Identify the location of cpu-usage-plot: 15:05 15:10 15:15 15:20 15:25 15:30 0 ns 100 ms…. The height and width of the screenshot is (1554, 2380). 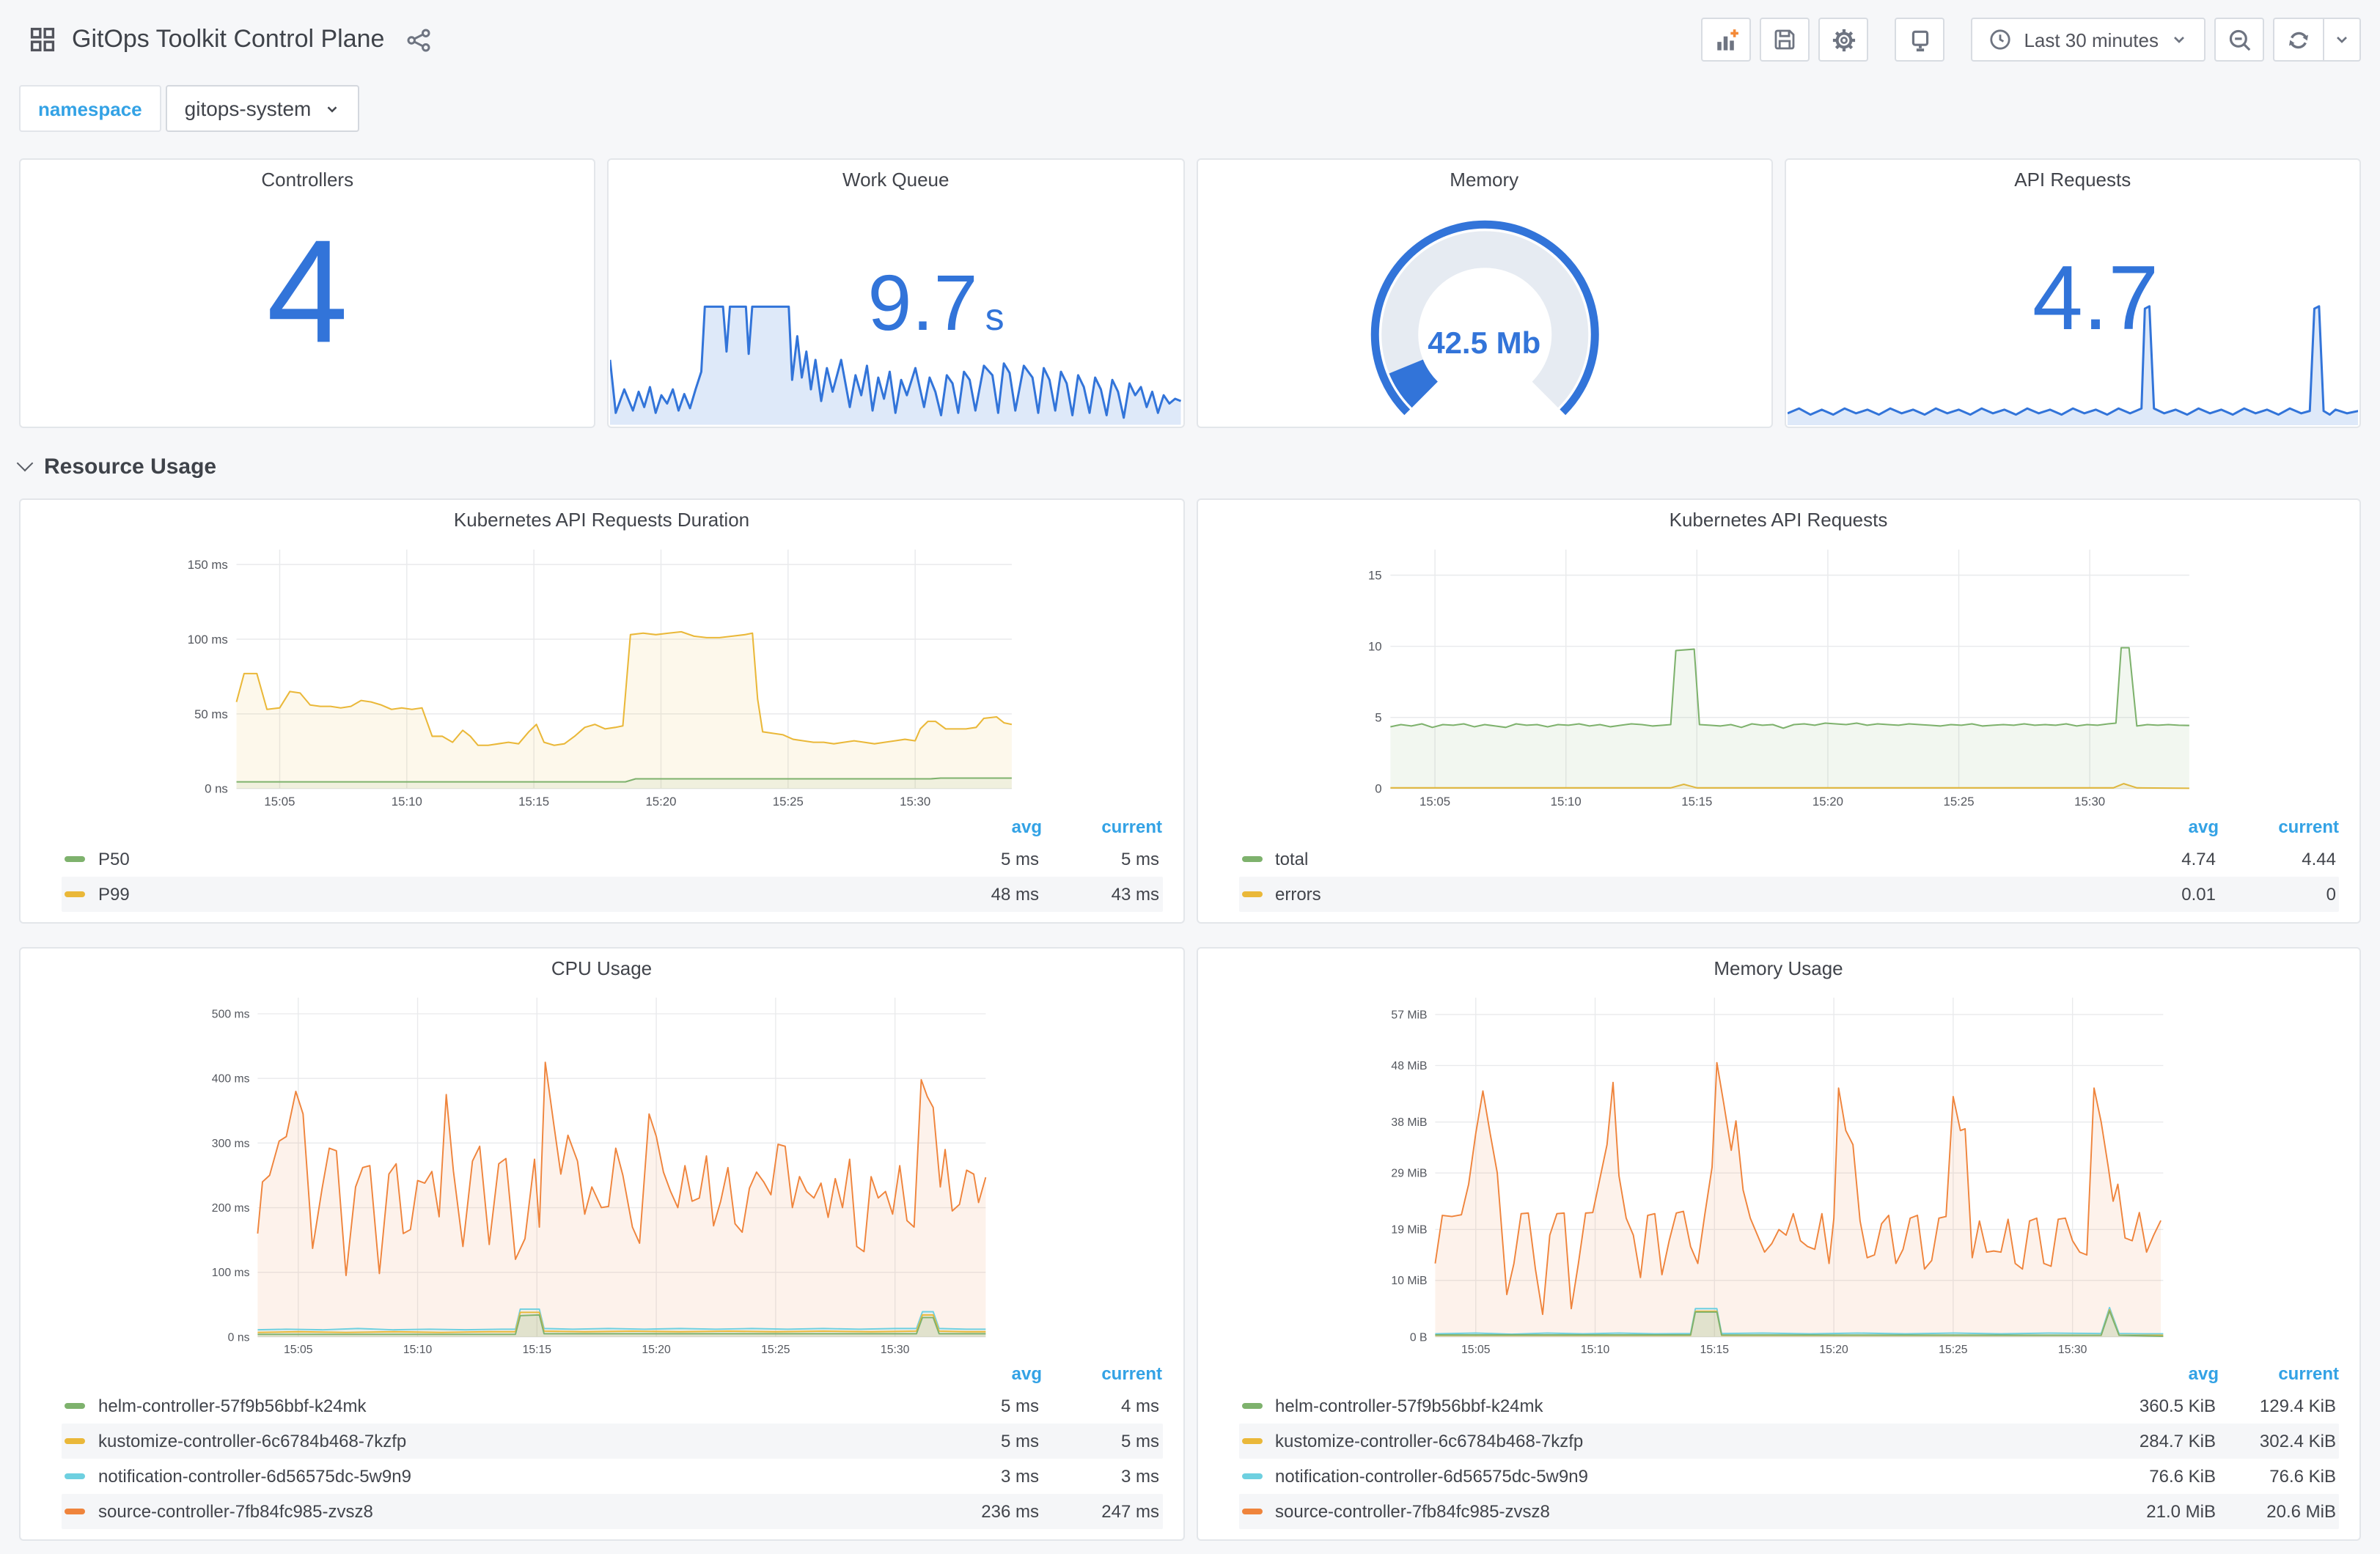
(602, 1174).